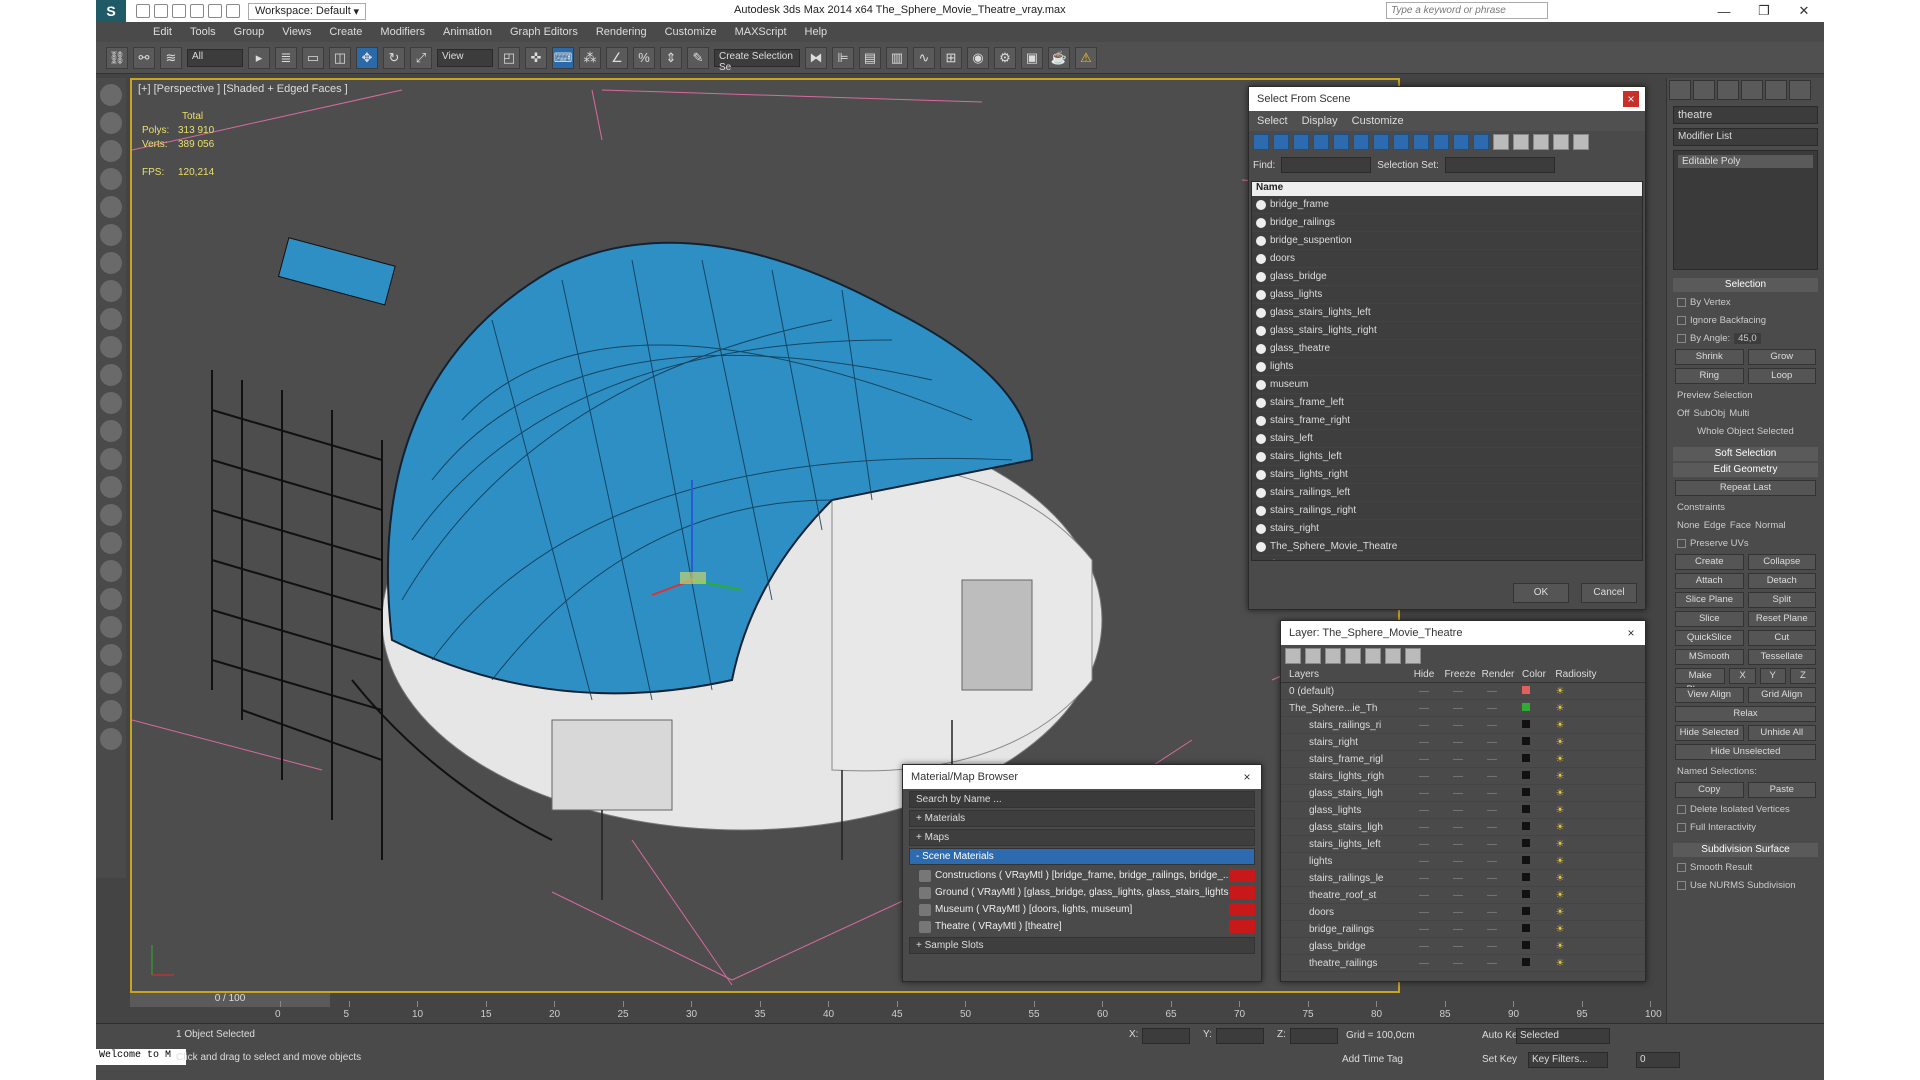 This screenshot has height=1080, width=1920. Describe the element at coordinates (621, 32) in the screenshot. I see `menu-rendering: Rendering` at that location.